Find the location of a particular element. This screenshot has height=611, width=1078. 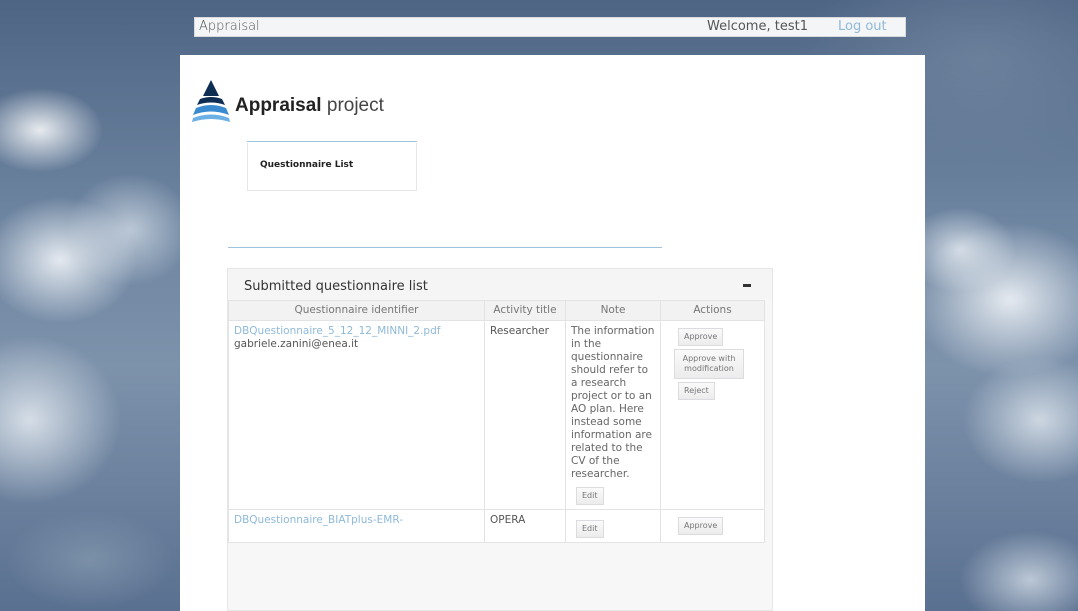

collapse-icon is located at coordinates (747, 285).